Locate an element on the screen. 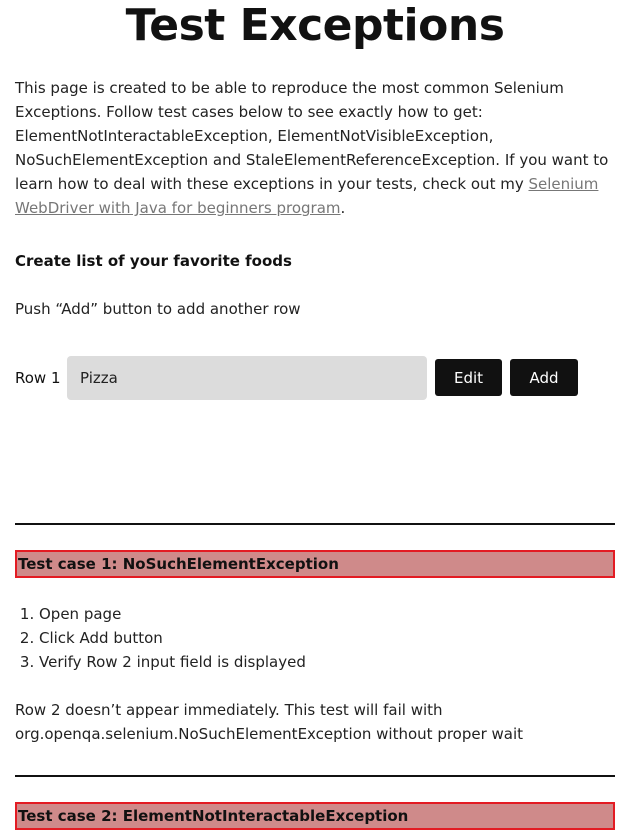 Image resolution: width=626 pixels, height=840 pixels. test-case-1-heading: Test case 1: NoSuchElementException is located at coordinates (315, 564).